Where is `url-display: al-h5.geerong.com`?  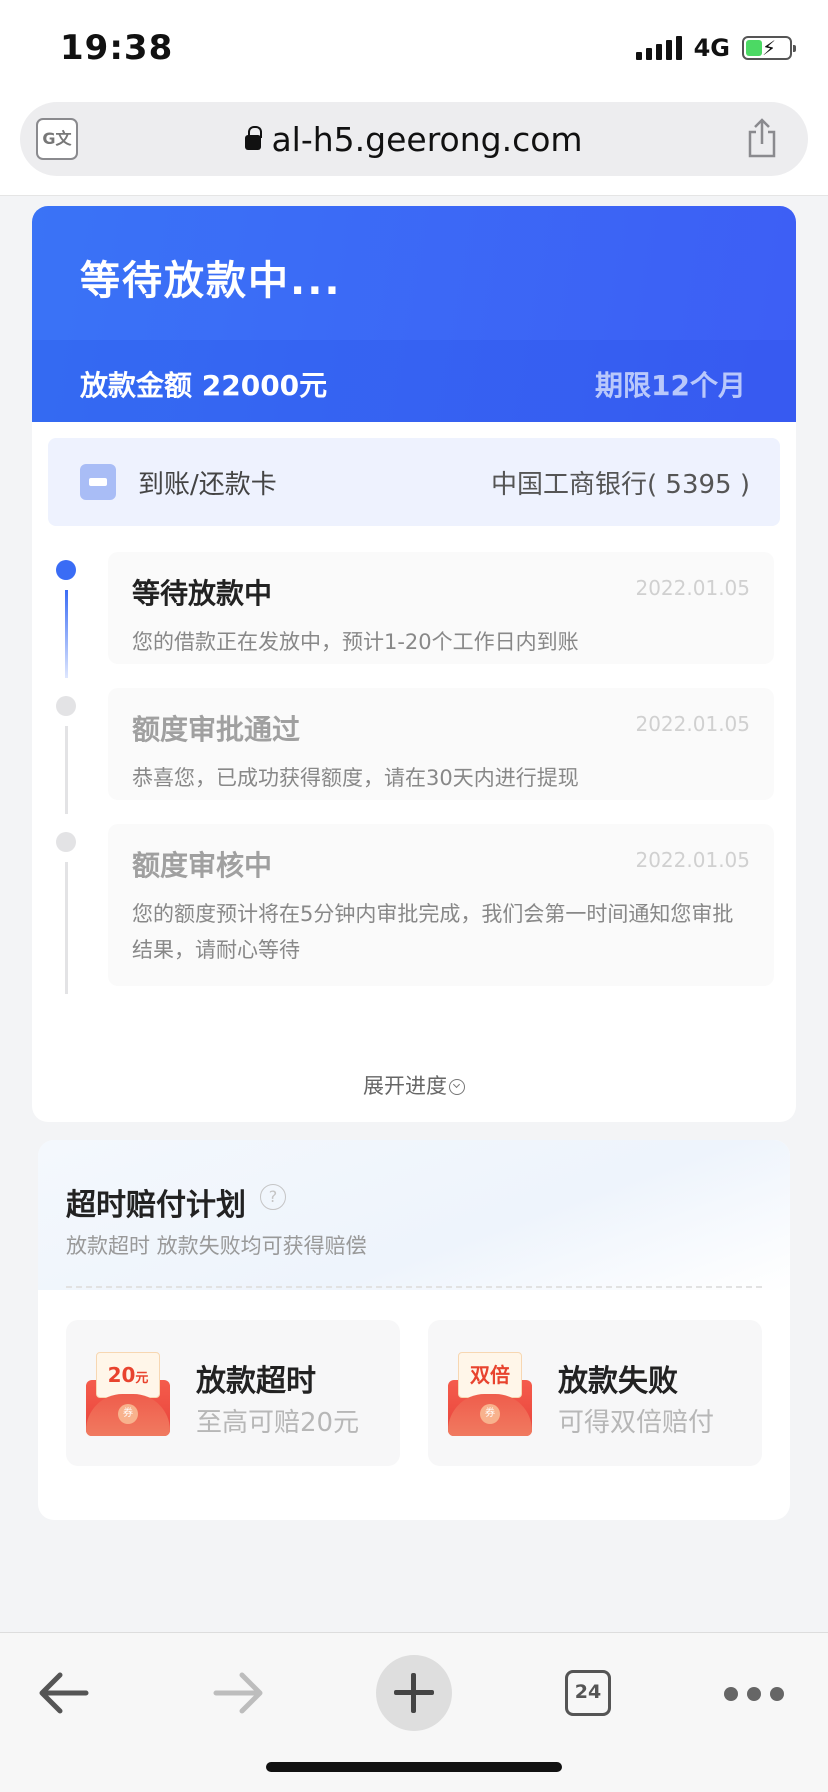
url-display: al-h5.geerong.com is located at coordinates (414, 139).